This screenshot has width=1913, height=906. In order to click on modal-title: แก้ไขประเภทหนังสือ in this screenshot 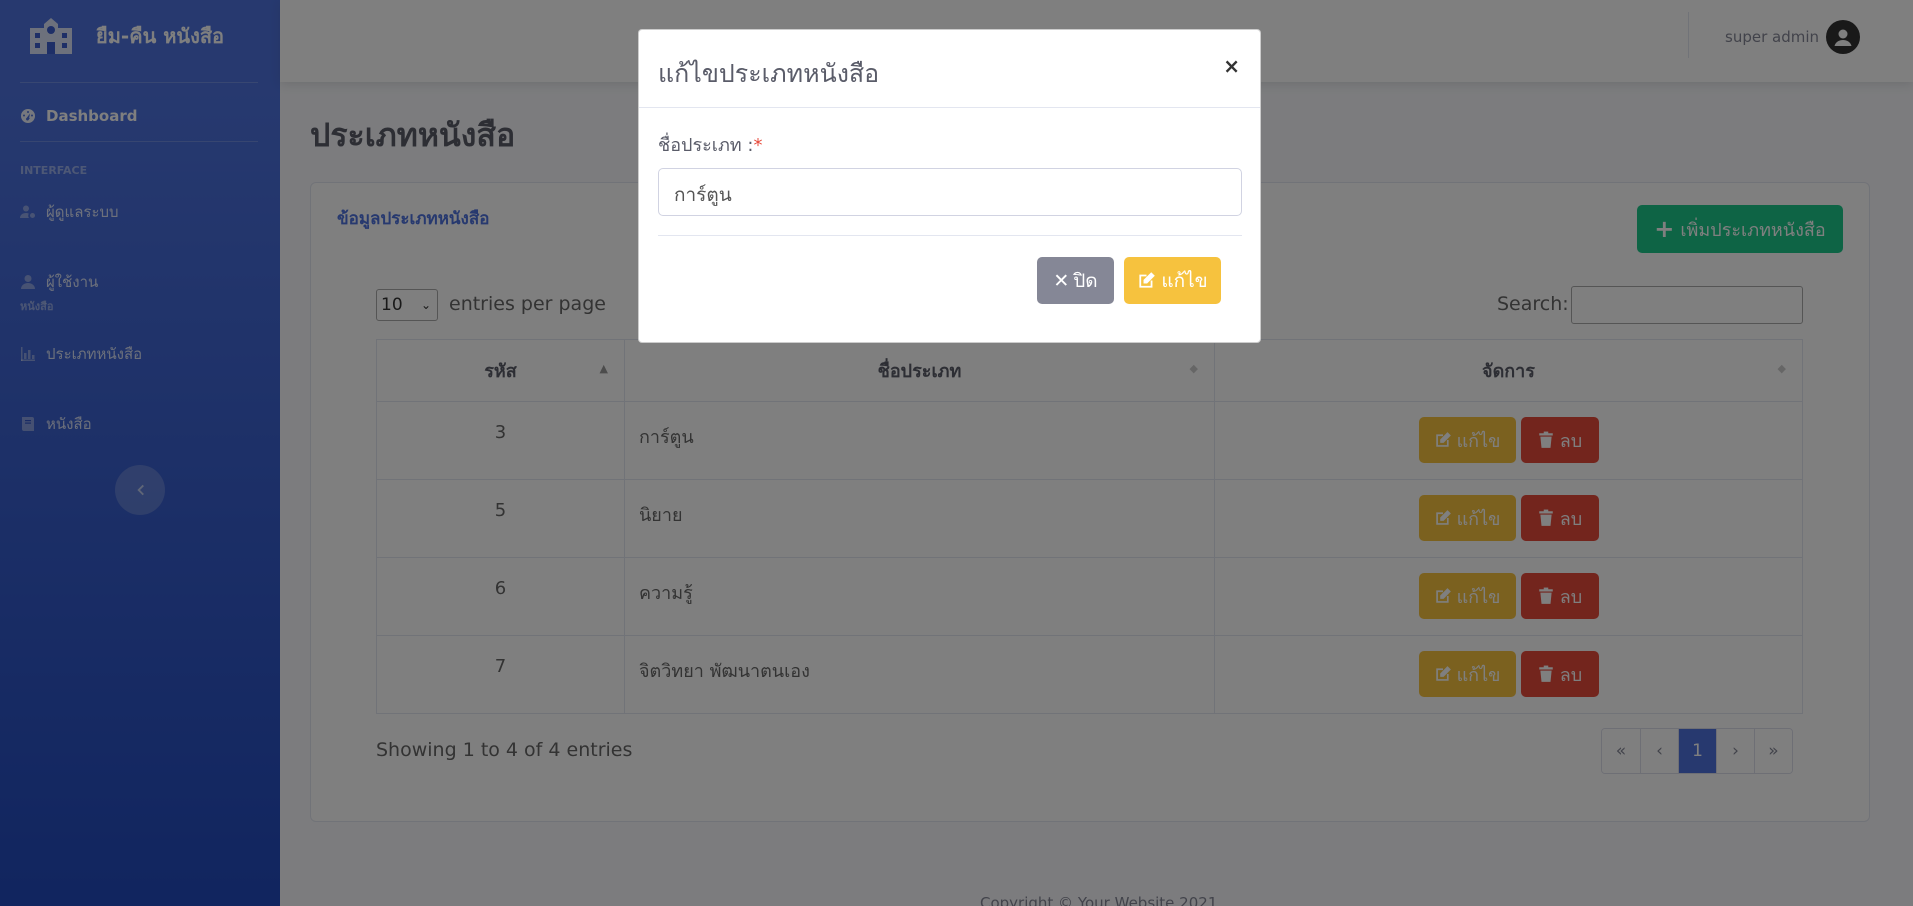, I will do `click(769, 73)`.